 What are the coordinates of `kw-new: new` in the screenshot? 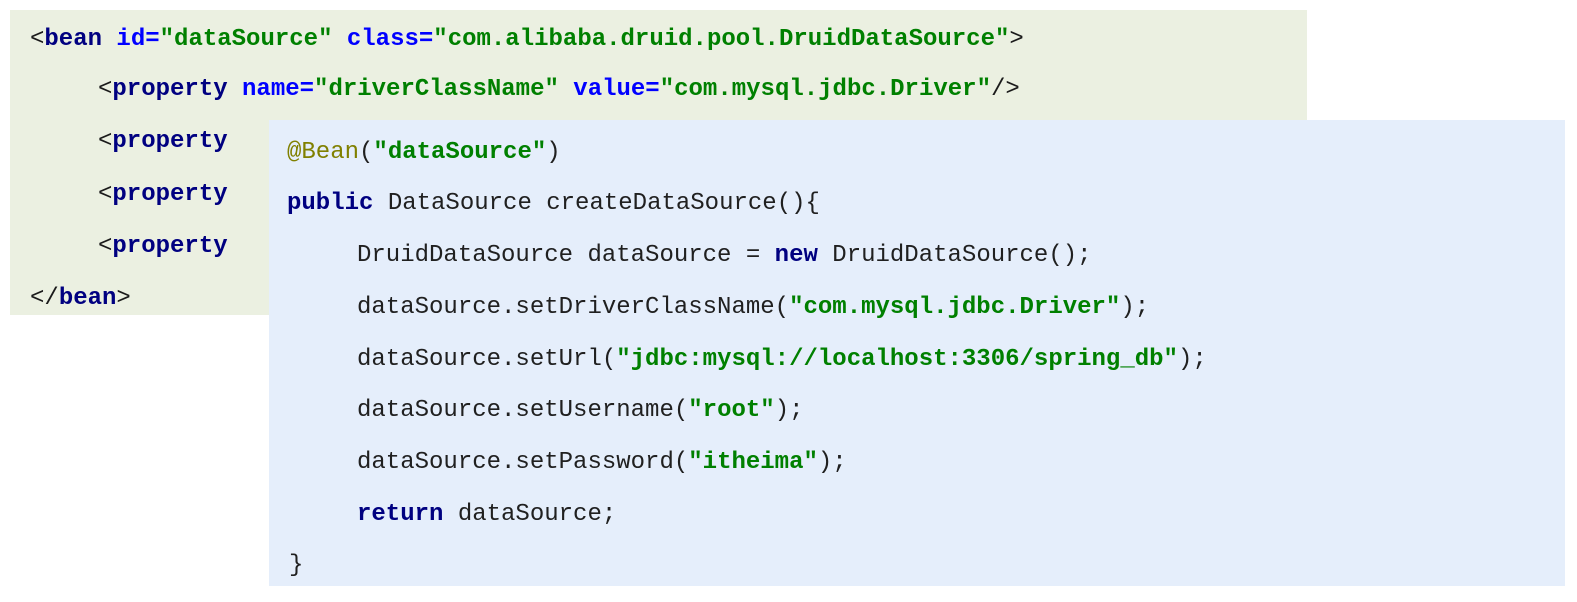 It's located at (796, 255).